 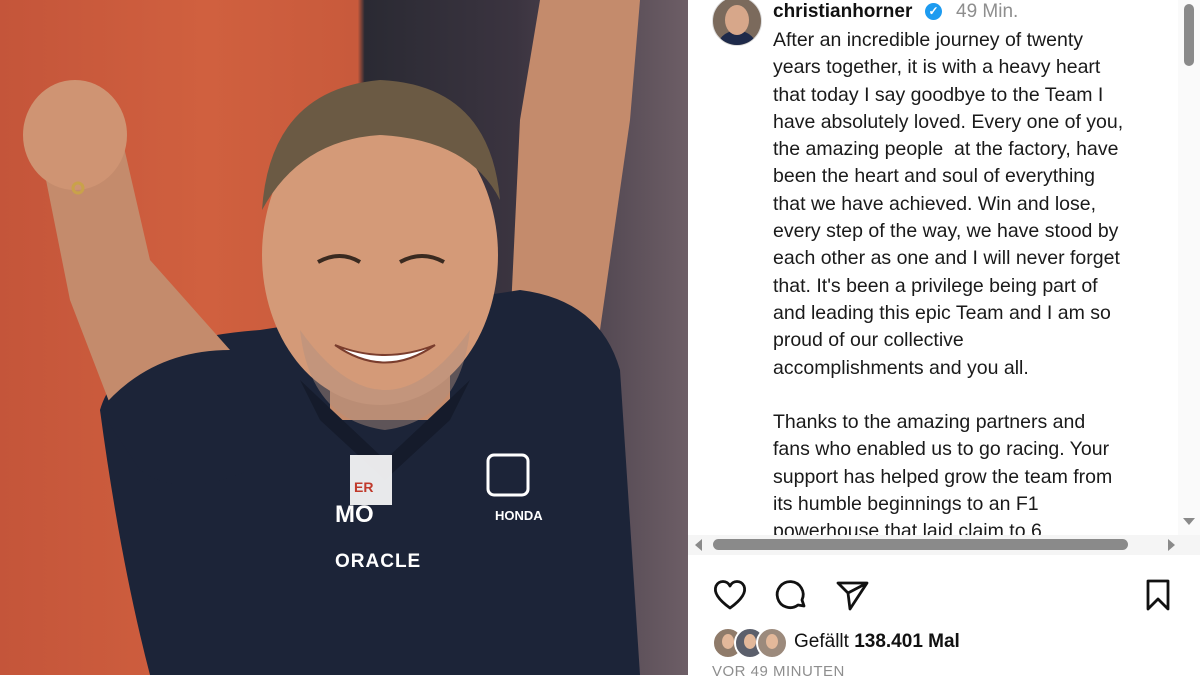 I want to click on shirt-text-mo: MO, so click(x=354, y=514).